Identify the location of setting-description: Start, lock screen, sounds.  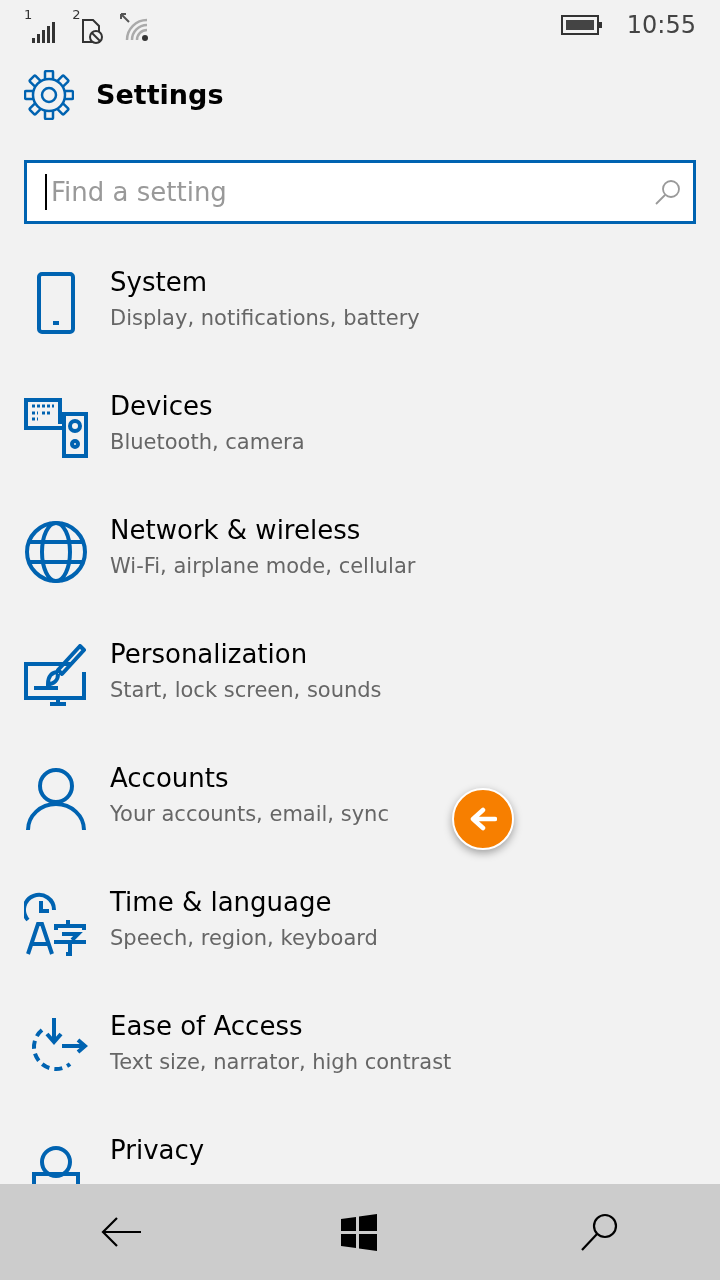
(246, 690).